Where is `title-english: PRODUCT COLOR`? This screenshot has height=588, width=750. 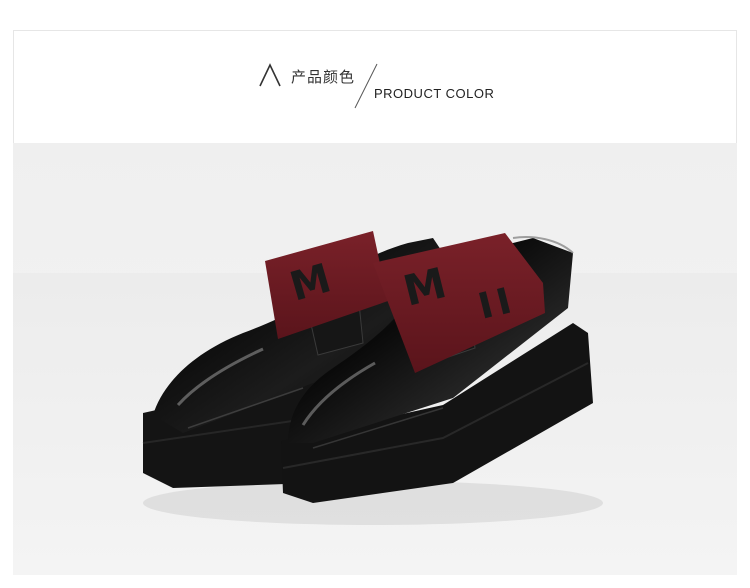 title-english: PRODUCT COLOR is located at coordinates (434, 93).